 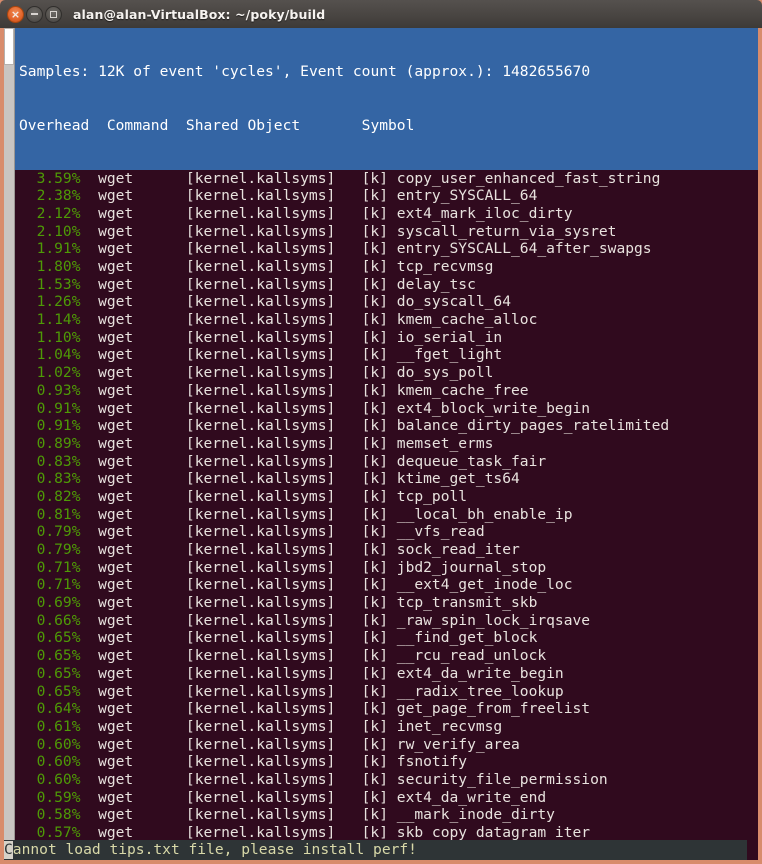 What do you see at coordinates (15, 14) in the screenshot?
I see `close-icon: ×` at bounding box center [15, 14].